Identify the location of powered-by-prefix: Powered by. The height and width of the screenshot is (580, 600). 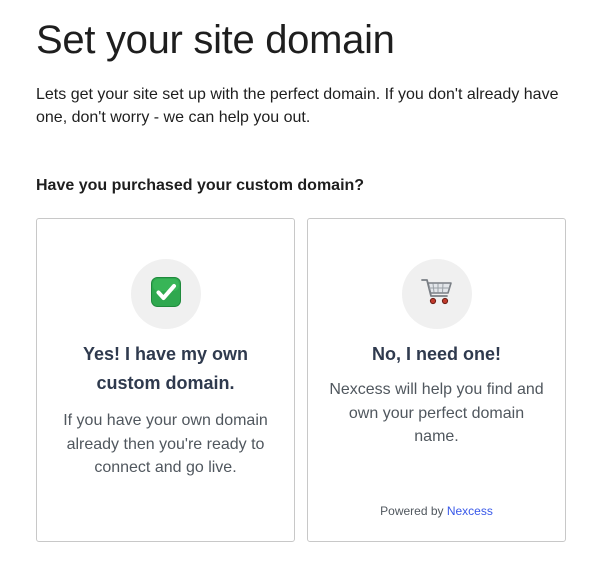
(413, 511).